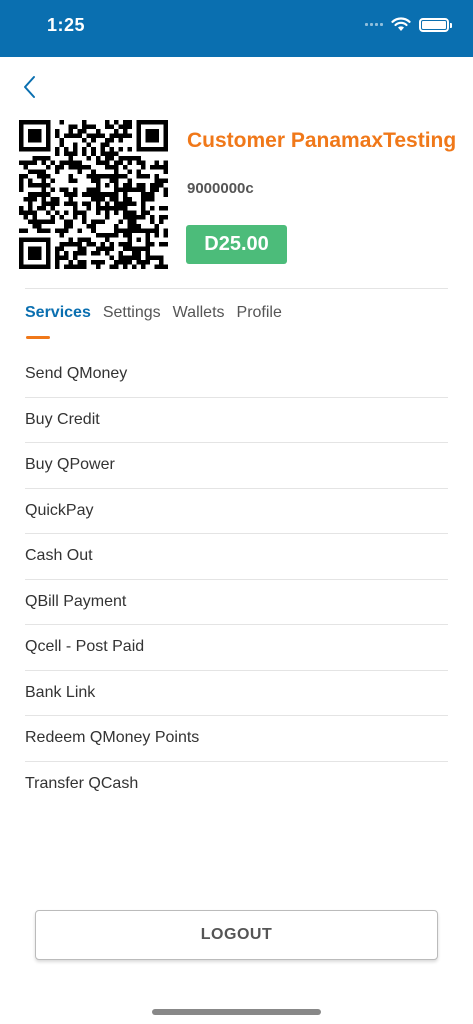 The height and width of the screenshot is (1024, 473). I want to click on qr-code-icon, so click(93, 194).